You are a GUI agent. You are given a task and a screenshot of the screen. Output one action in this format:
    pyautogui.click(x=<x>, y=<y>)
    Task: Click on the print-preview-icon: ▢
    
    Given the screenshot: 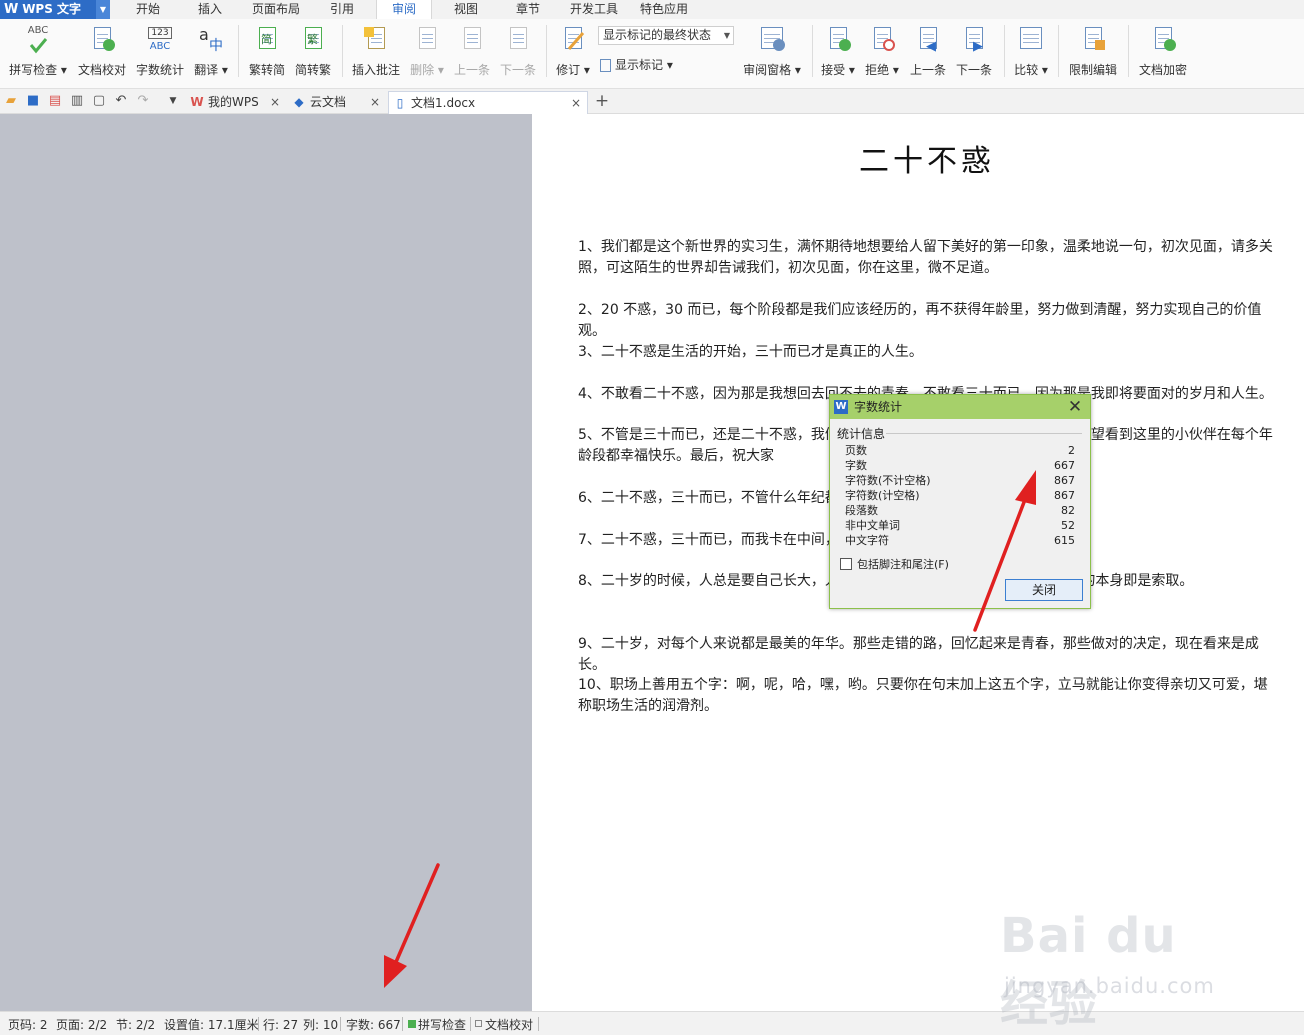 What is the action you would take?
    pyautogui.click(x=99, y=101)
    